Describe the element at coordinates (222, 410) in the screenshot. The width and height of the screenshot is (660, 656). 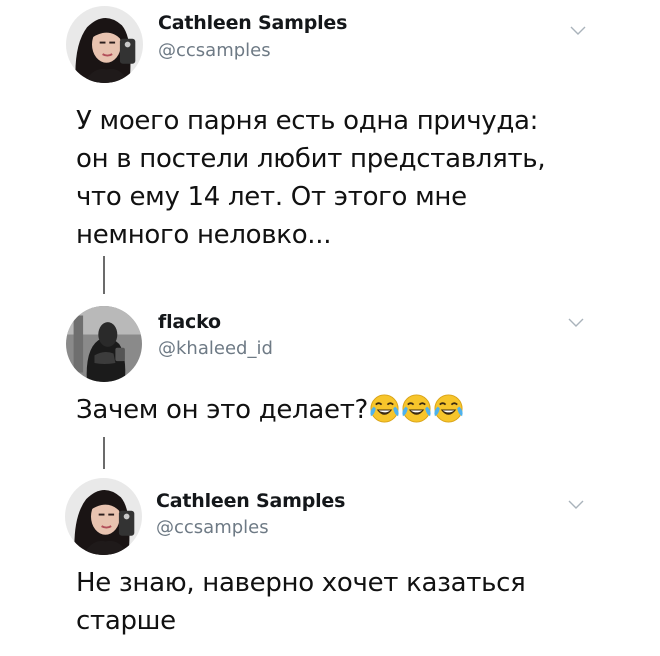
I see `tweet-text-line: Зачем он это делает?` at that location.